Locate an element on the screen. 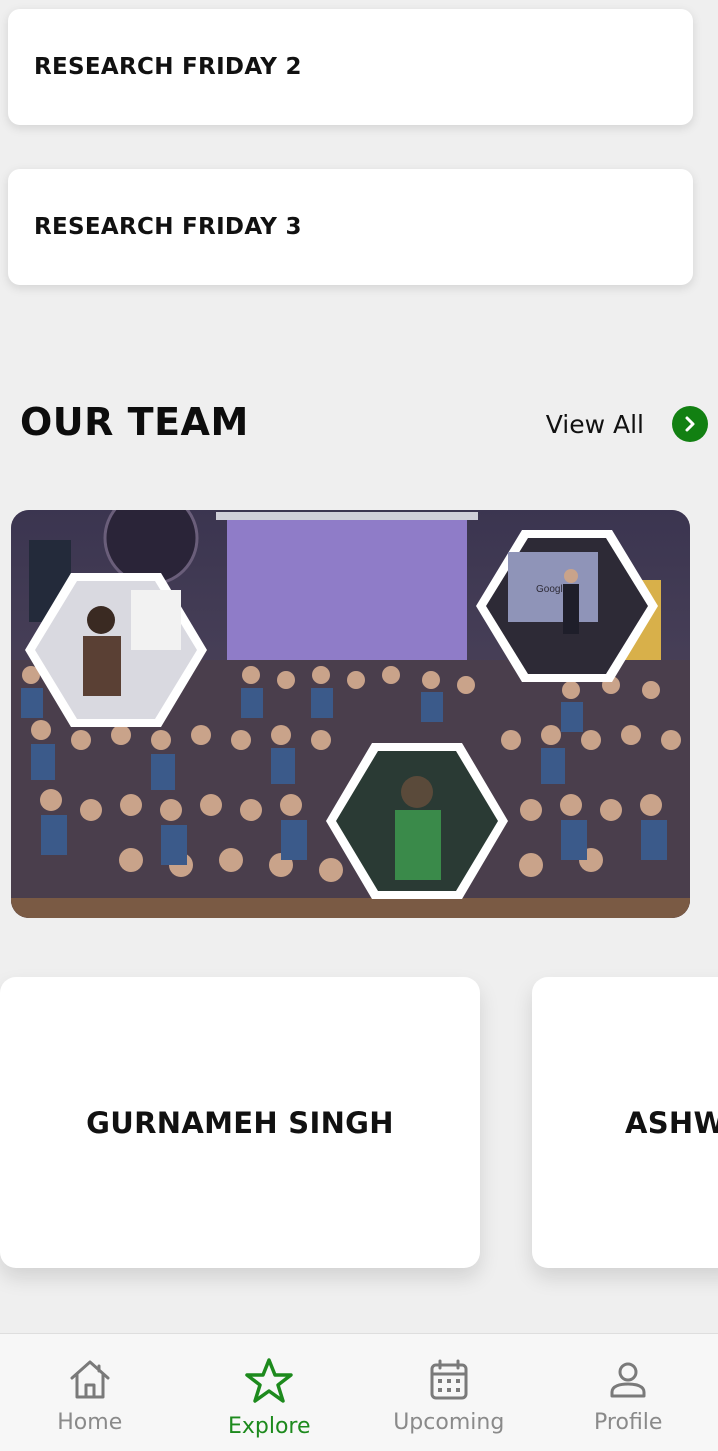  event-card-research-friday-3: RESEARCH FRIDAY 3 is located at coordinates (350, 227).